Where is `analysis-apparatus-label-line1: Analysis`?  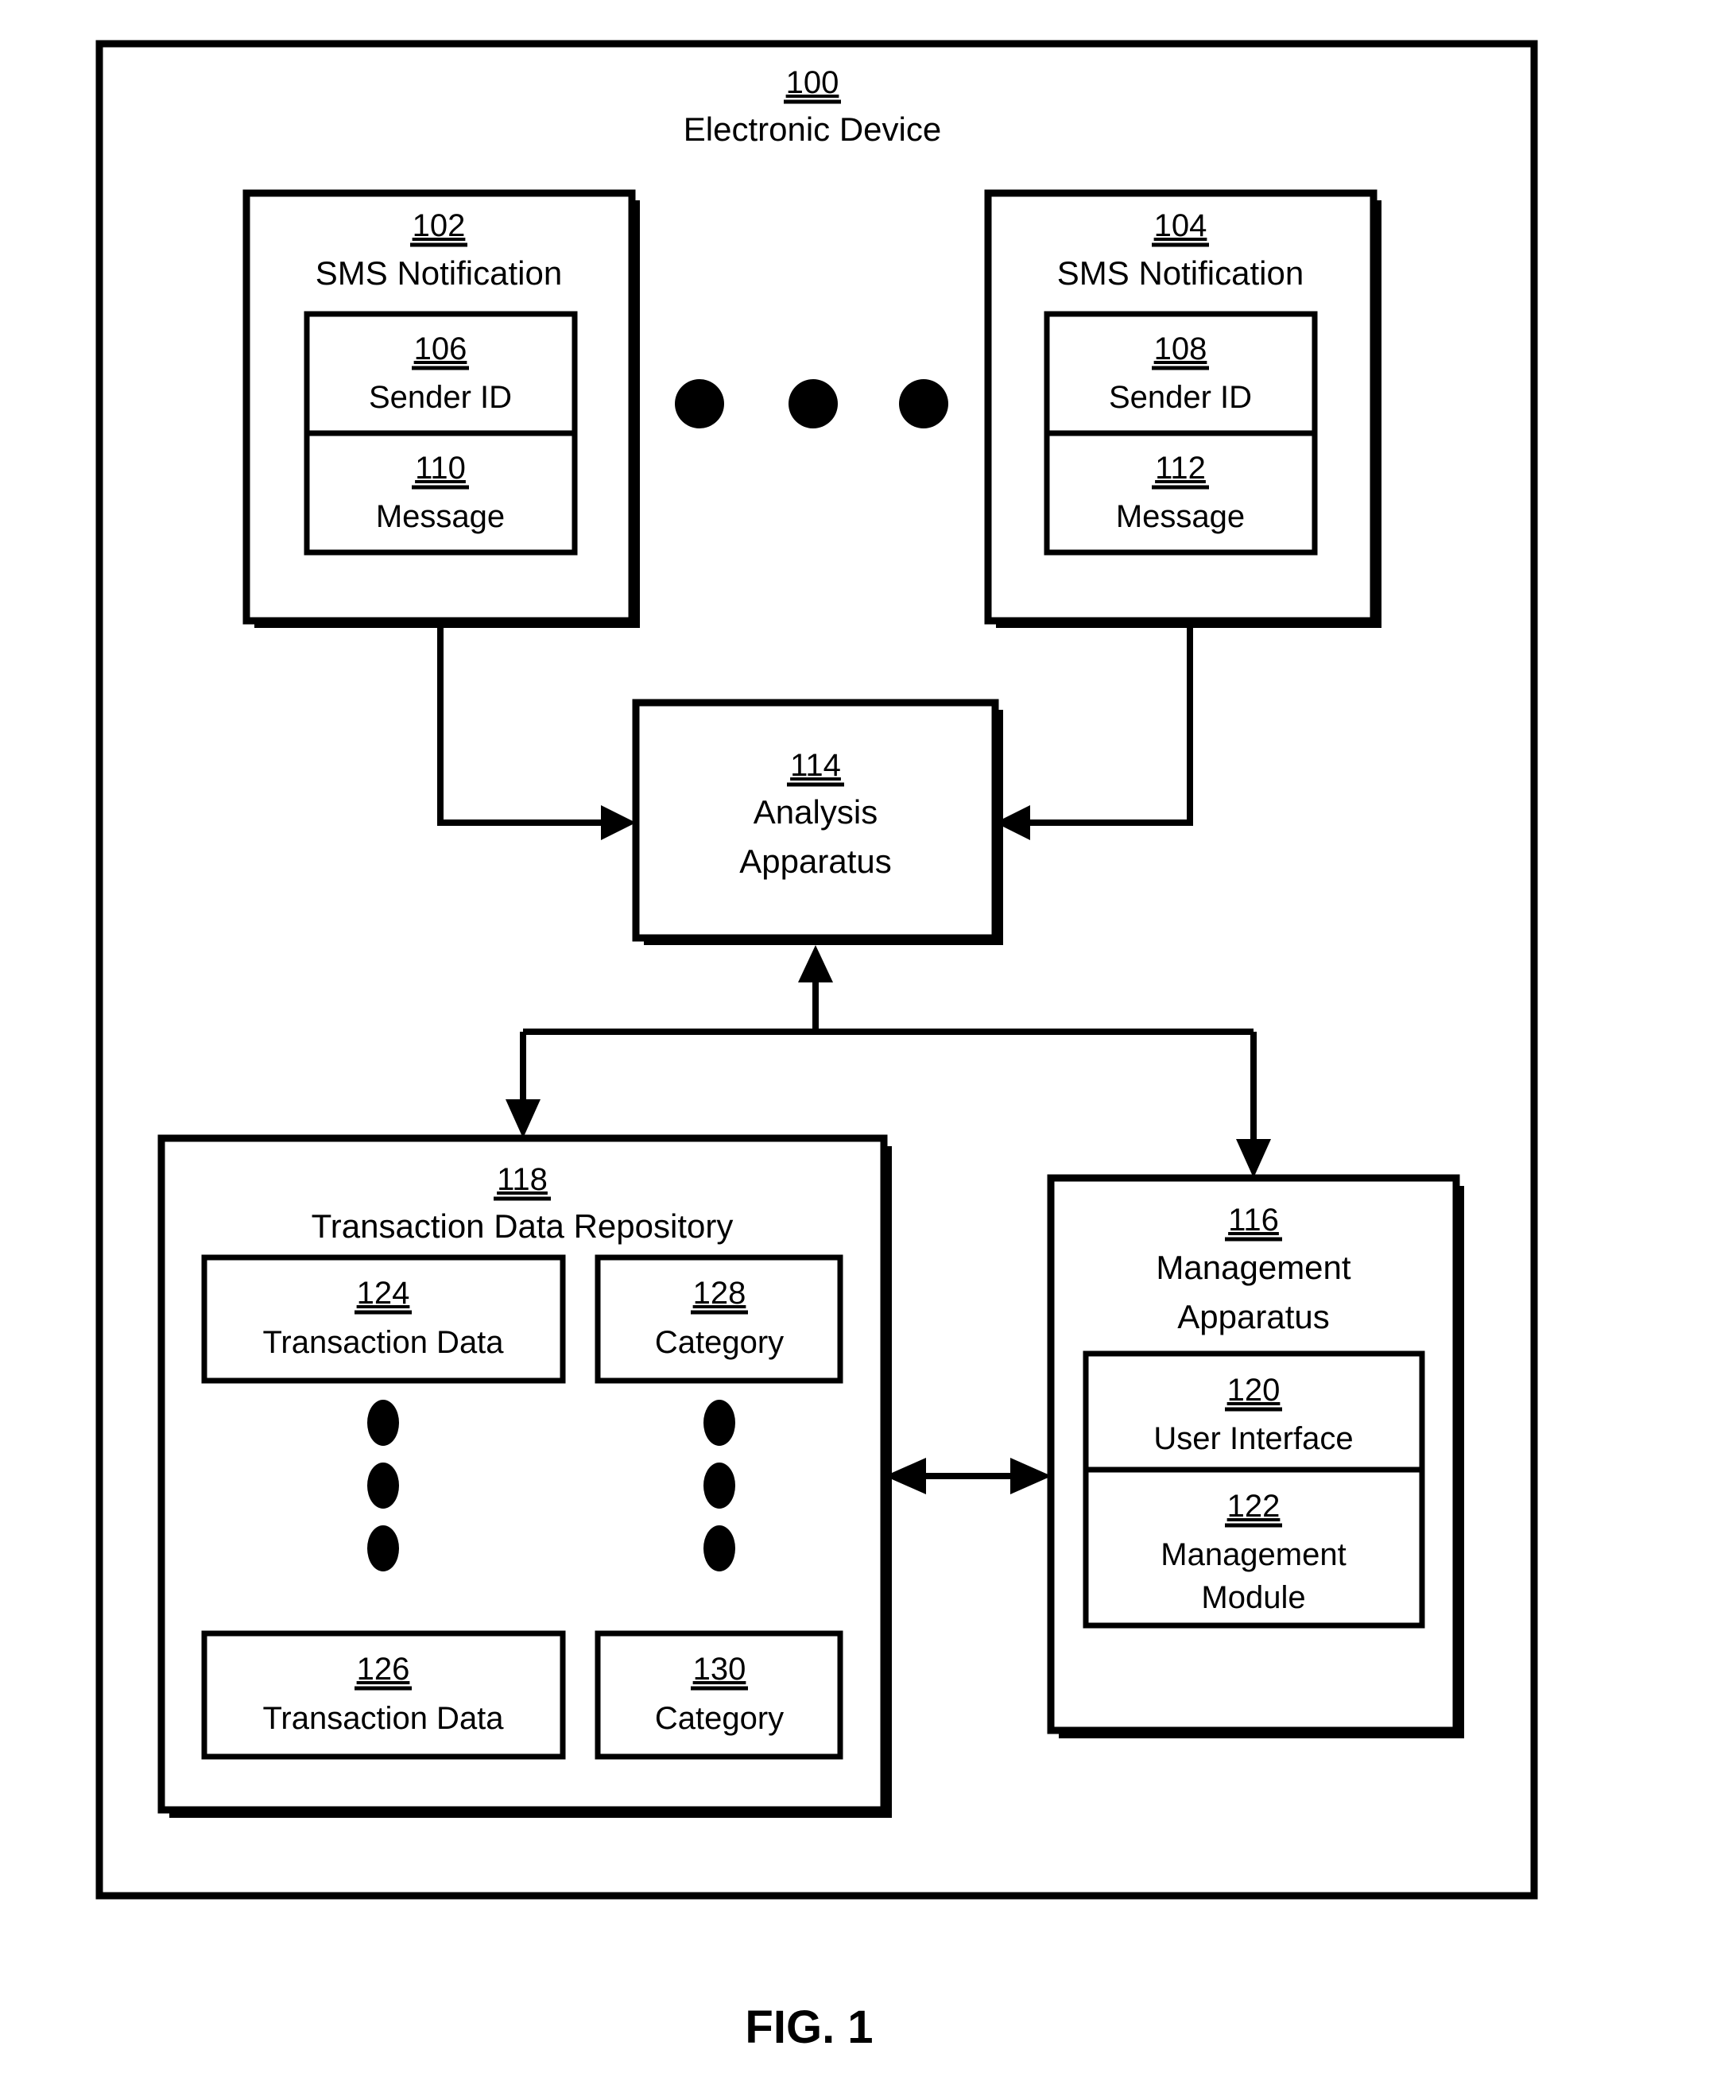
analysis-apparatus-label-line1: Analysis is located at coordinates (816, 812).